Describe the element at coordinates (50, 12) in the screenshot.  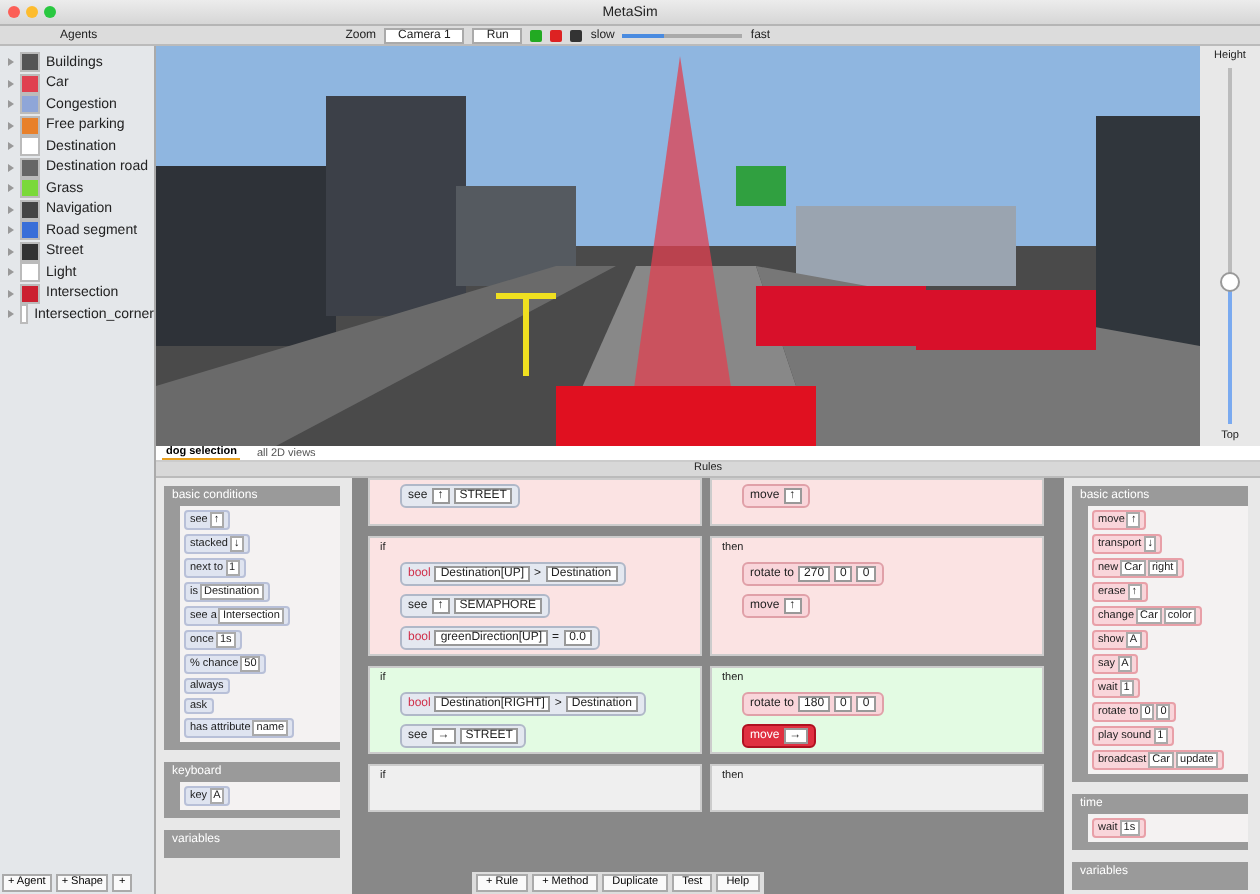
I see `zoom-button` at that location.